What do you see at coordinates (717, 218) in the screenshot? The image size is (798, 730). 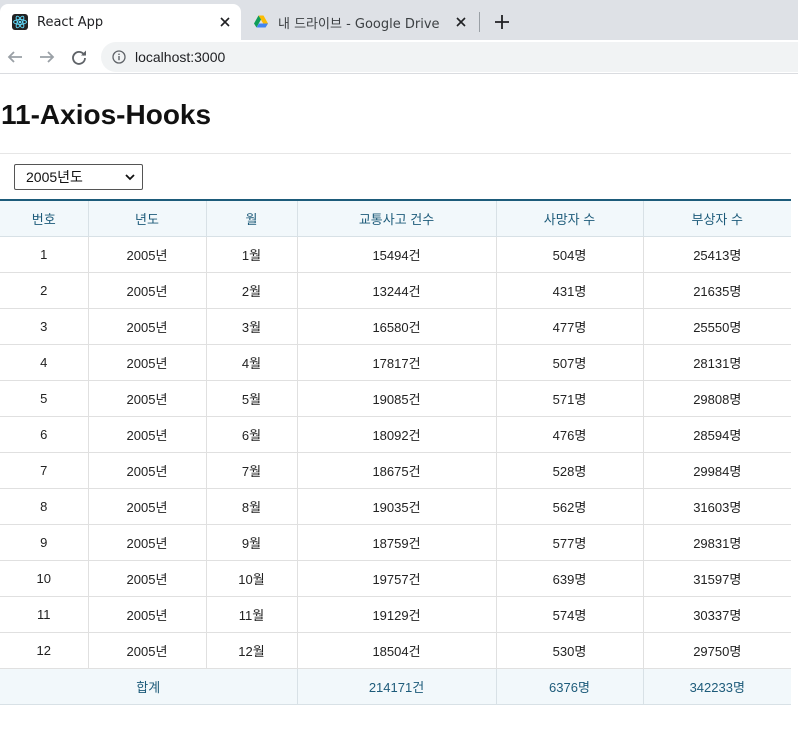 I see `column-header-injuries: 부상자 수` at bounding box center [717, 218].